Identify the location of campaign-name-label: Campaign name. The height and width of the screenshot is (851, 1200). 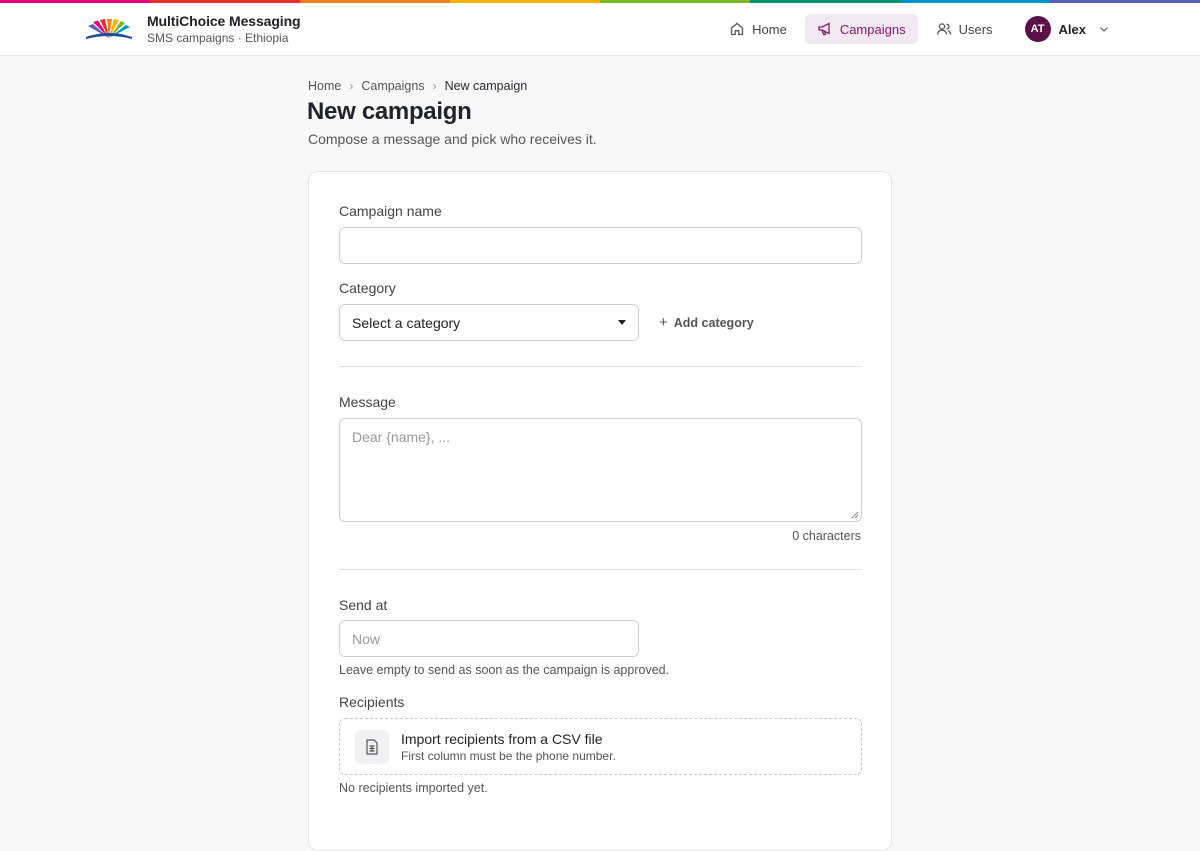
(390, 211).